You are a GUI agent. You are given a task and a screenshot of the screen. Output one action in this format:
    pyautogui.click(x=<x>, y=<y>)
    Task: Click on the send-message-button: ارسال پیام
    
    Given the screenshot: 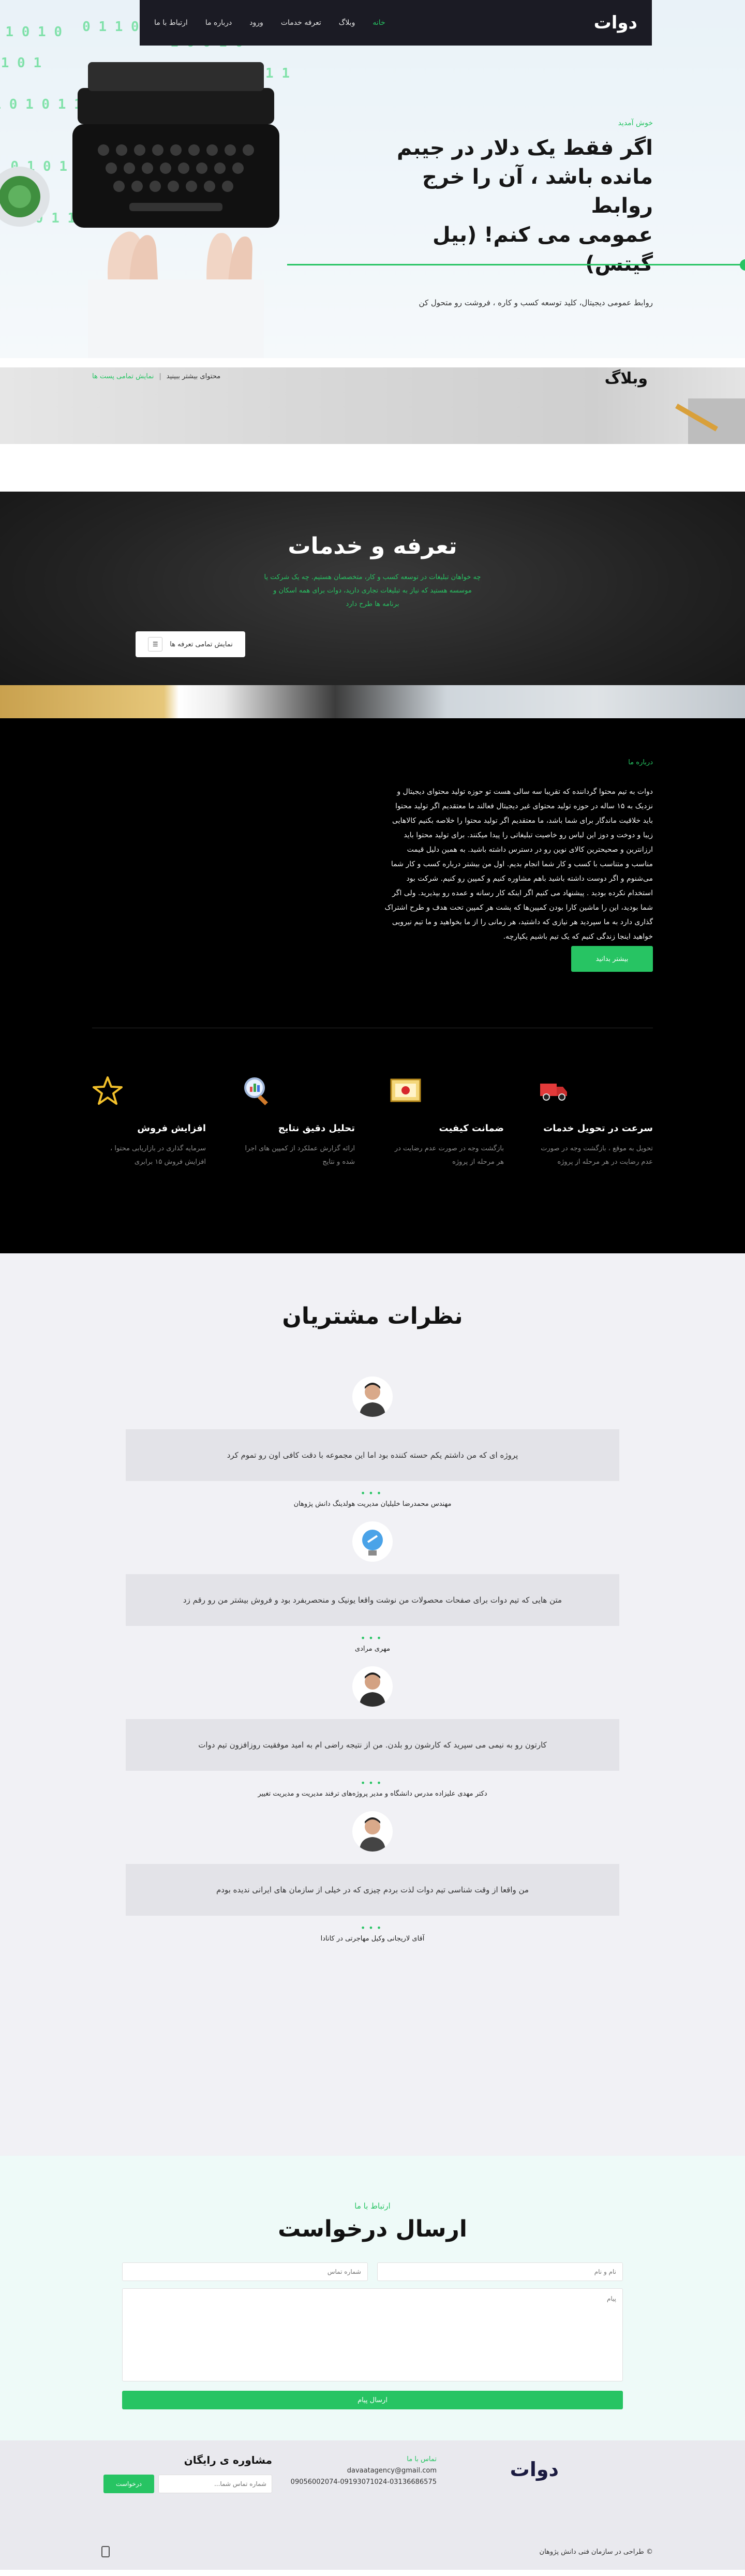 What is the action you would take?
    pyautogui.click(x=373, y=2400)
    